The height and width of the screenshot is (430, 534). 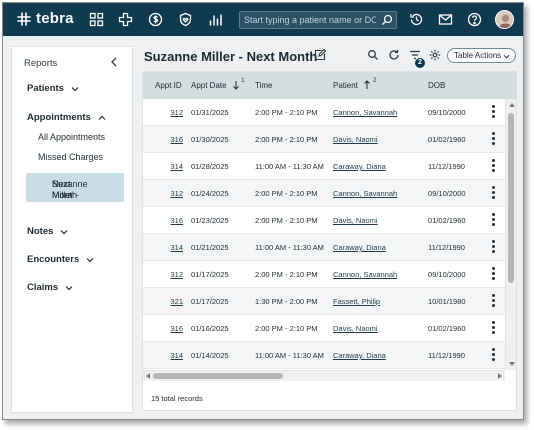 I want to click on patient-name-link: Fassett, Philip, so click(x=356, y=301).